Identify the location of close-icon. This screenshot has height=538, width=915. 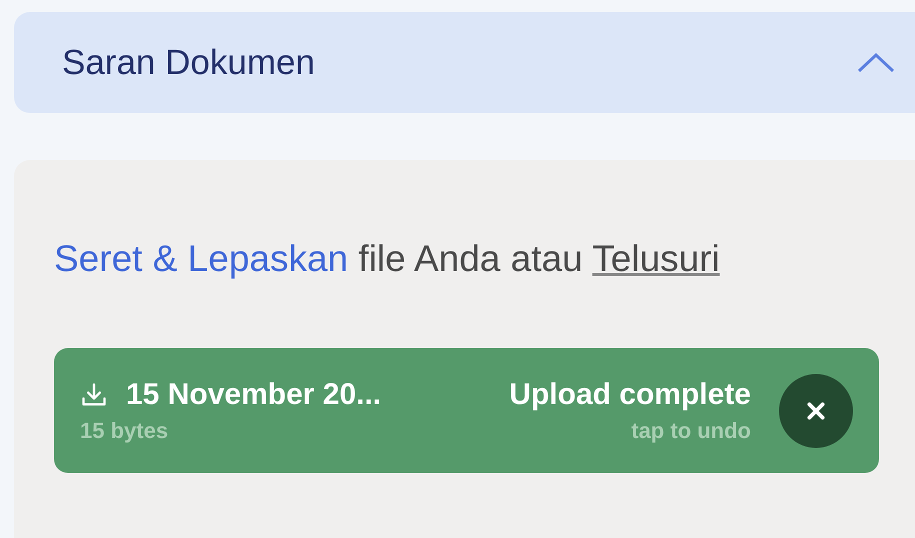
(816, 411).